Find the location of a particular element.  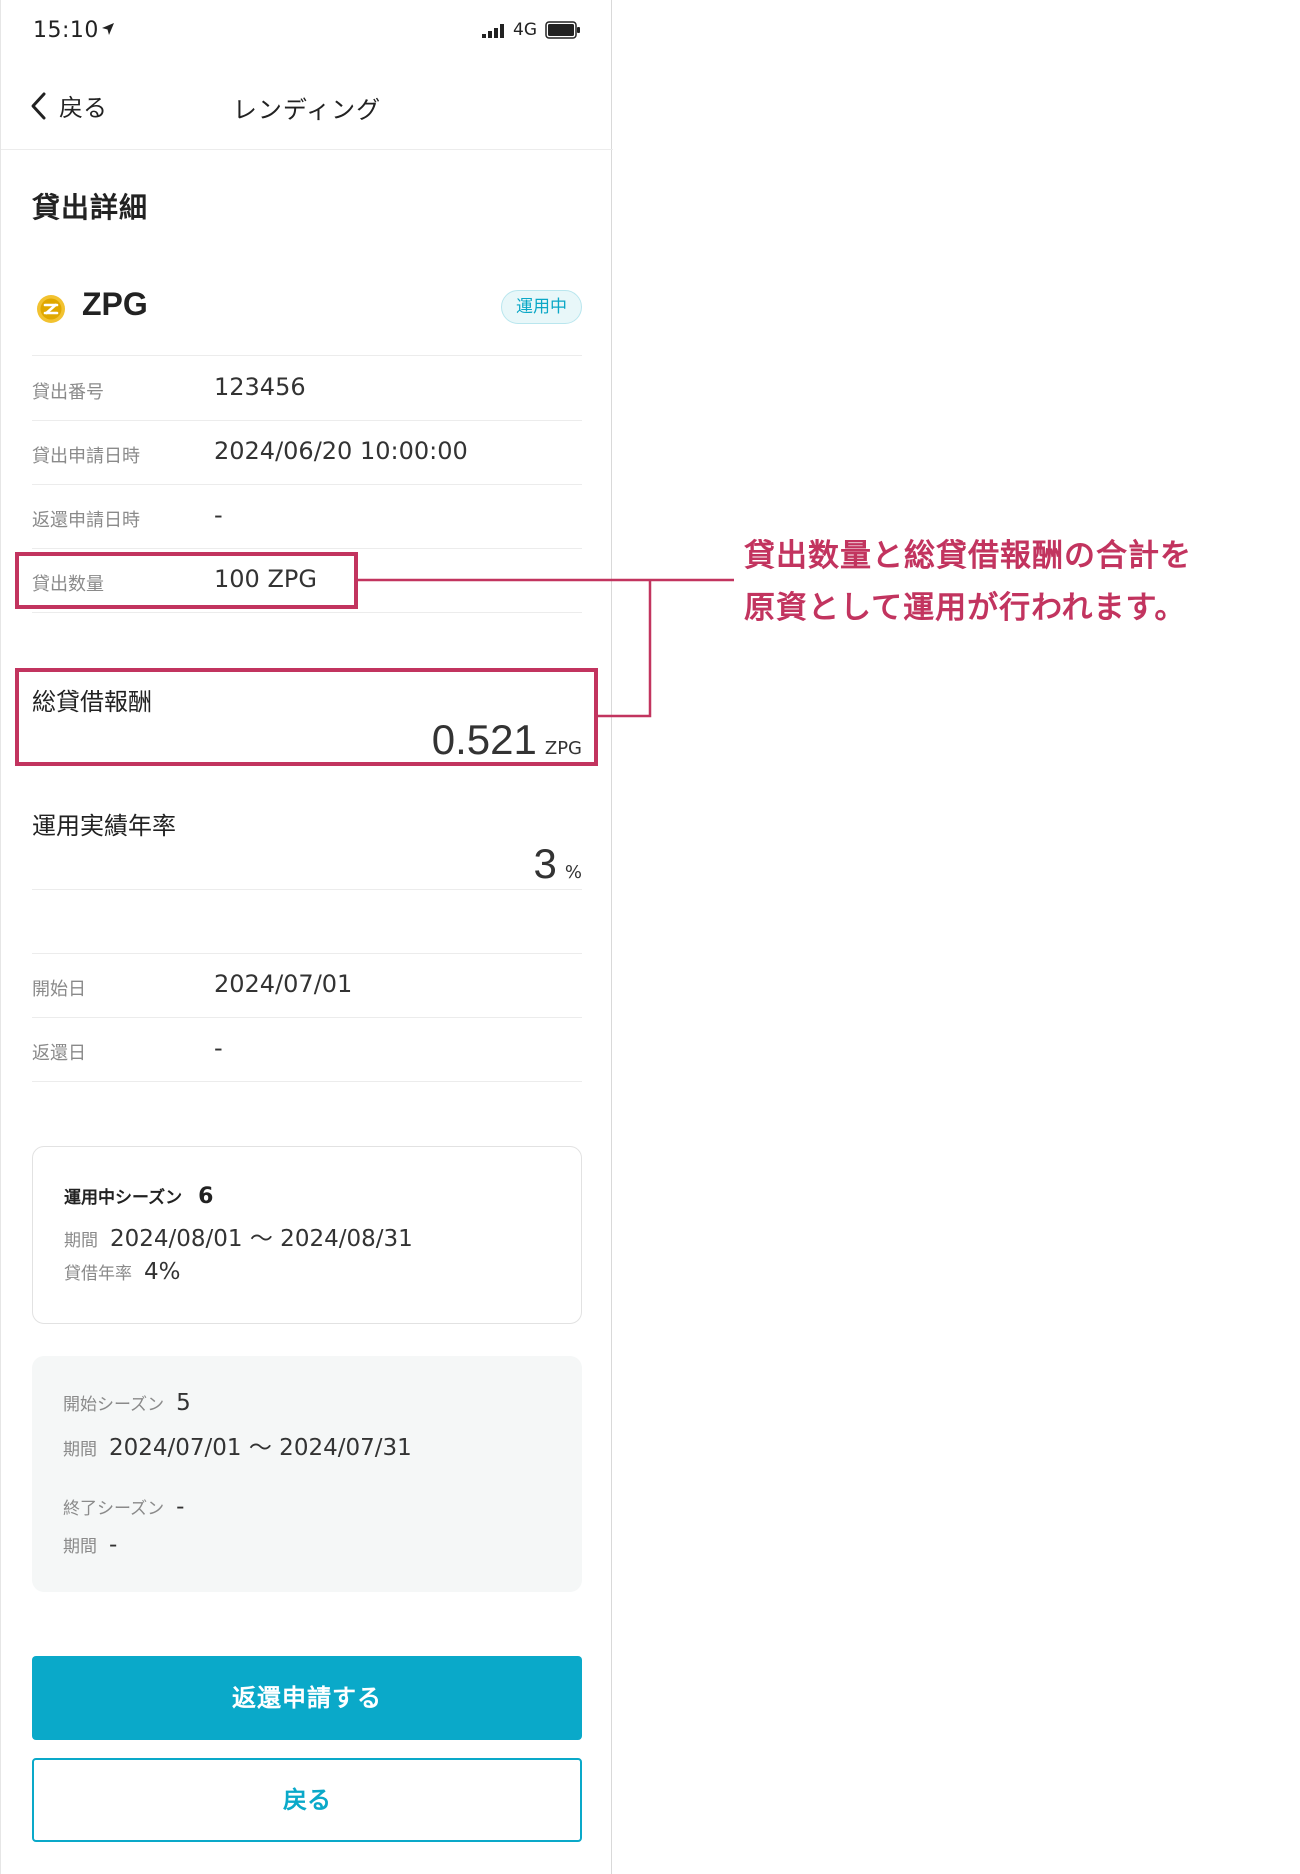

end-season-label: 終了シーズン is located at coordinates (114, 1509).